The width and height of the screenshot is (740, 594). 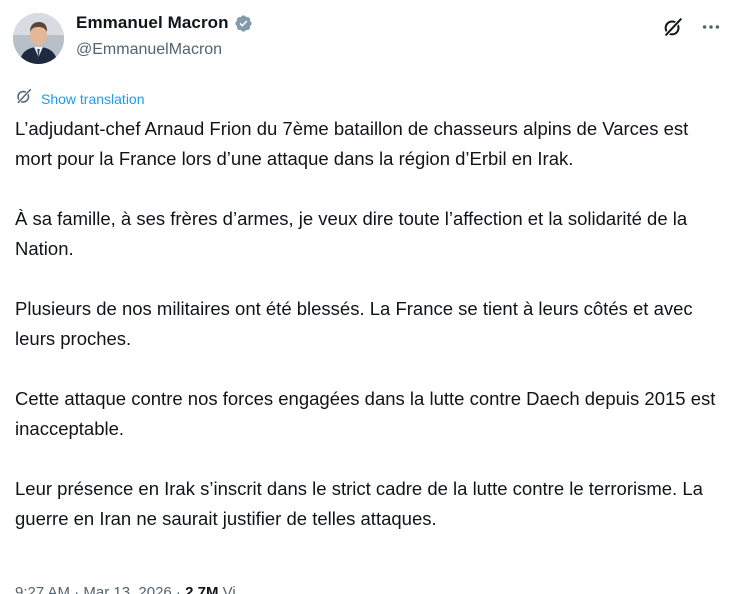 I want to click on avatar-image, so click(x=38, y=38).